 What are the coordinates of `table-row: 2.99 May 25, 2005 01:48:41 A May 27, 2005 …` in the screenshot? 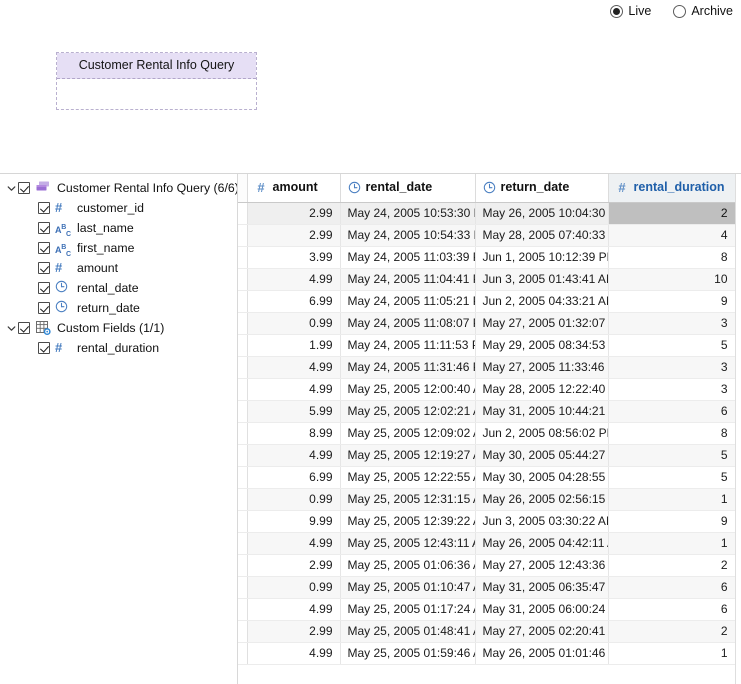 It's located at (487, 631).